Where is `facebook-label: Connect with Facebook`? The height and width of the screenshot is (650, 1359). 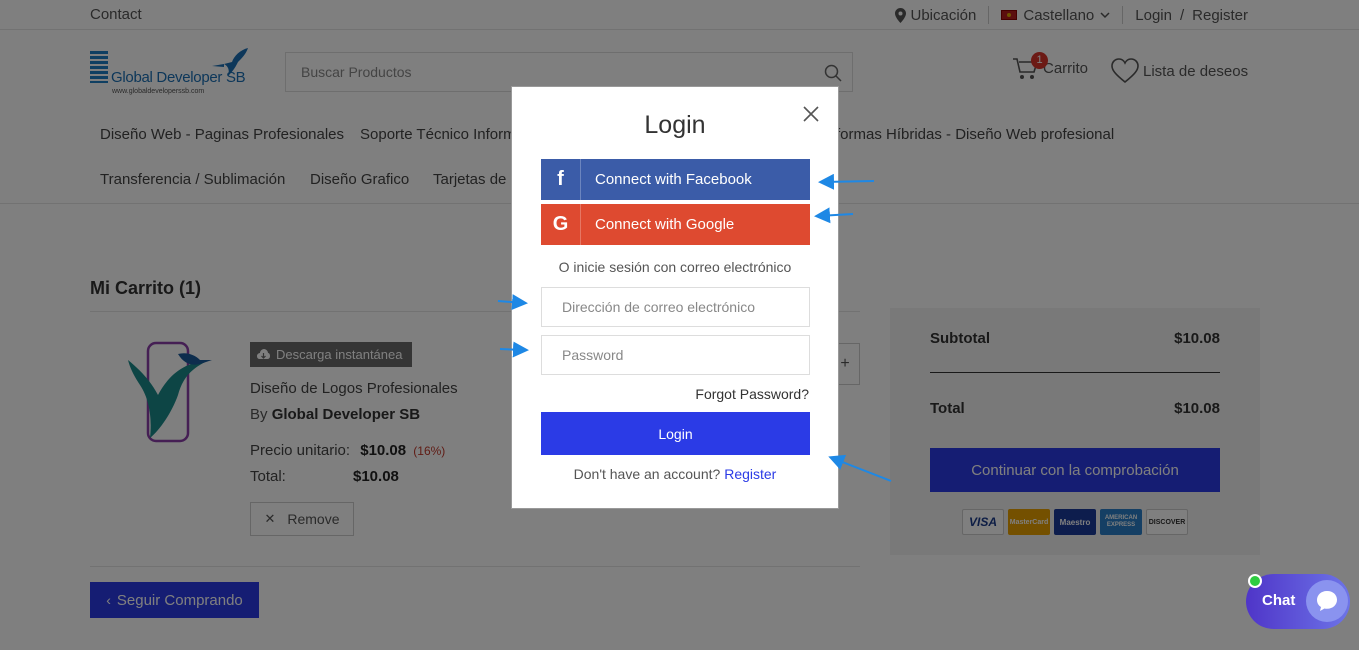
facebook-label: Connect with Facebook is located at coordinates (673, 179).